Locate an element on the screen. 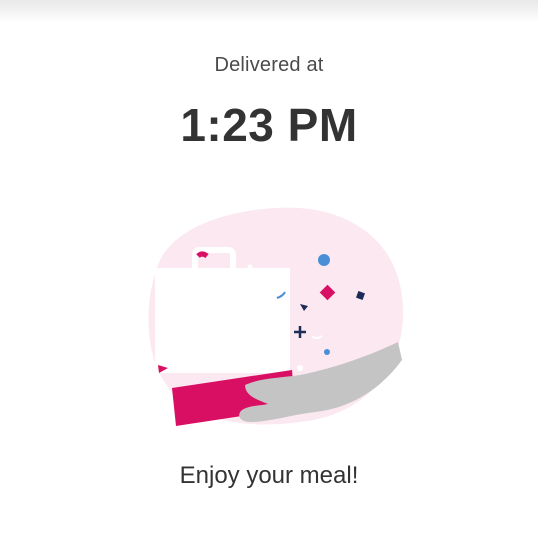 The width and height of the screenshot is (538, 539). shopping-bag-icon is located at coordinates (222, 310).